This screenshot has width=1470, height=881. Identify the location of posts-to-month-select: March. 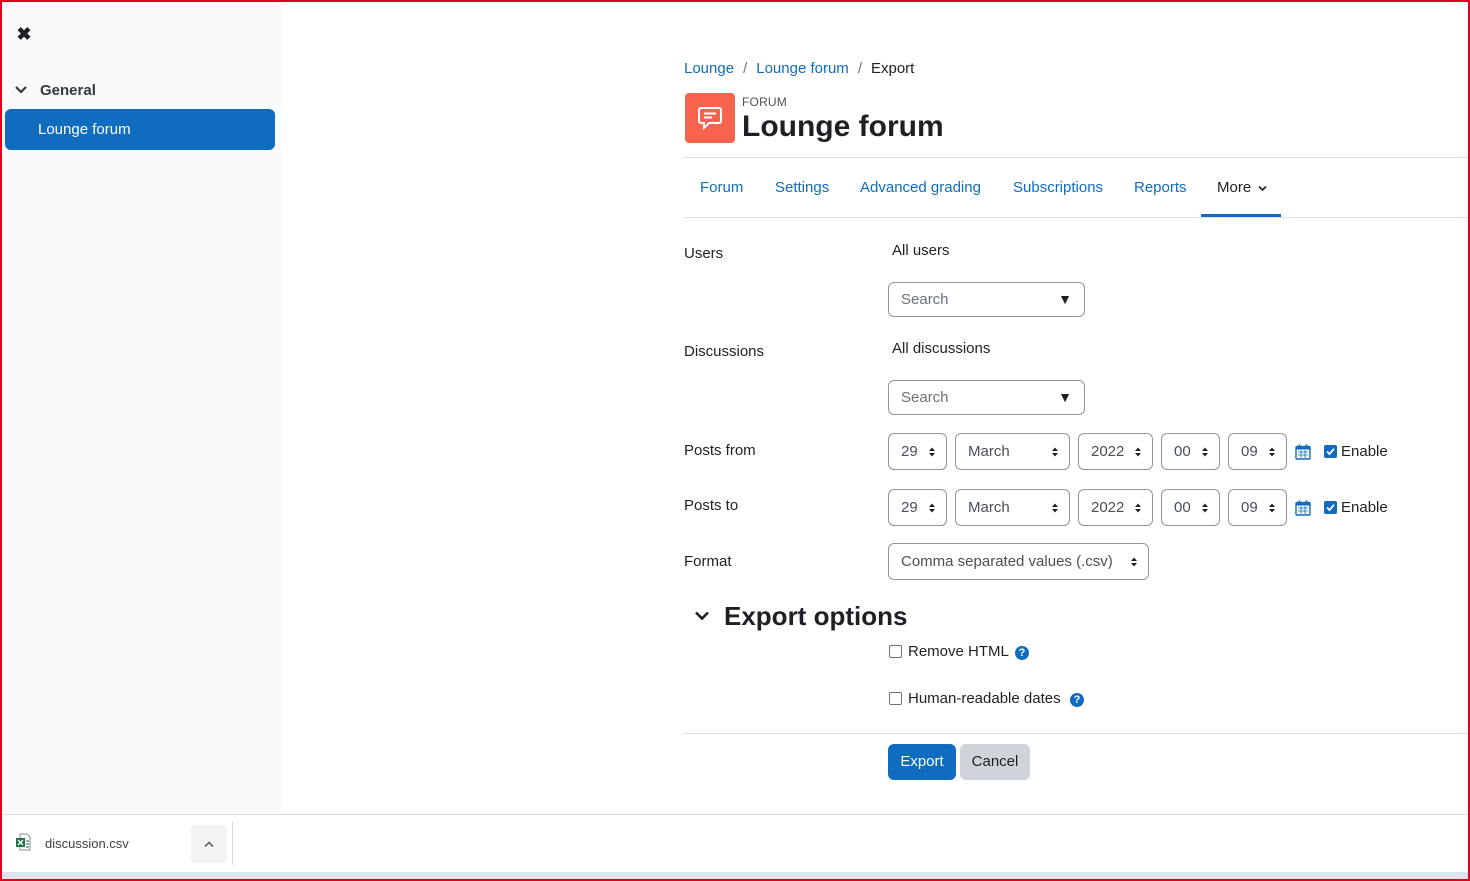
(1012, 507).